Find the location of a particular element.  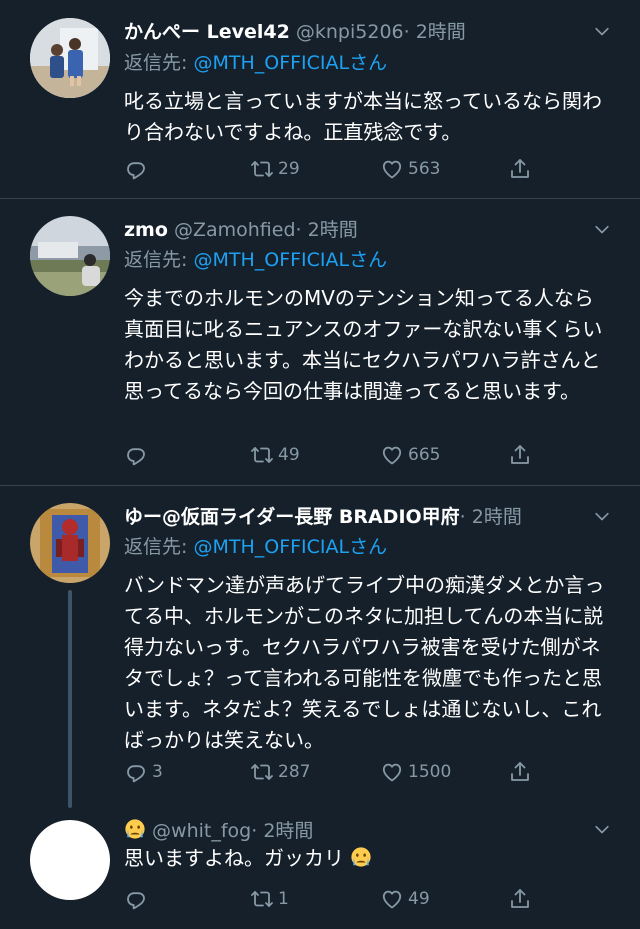

tweet-text: 思いますよね。ガッカリ is located at coordinates (367, 858).